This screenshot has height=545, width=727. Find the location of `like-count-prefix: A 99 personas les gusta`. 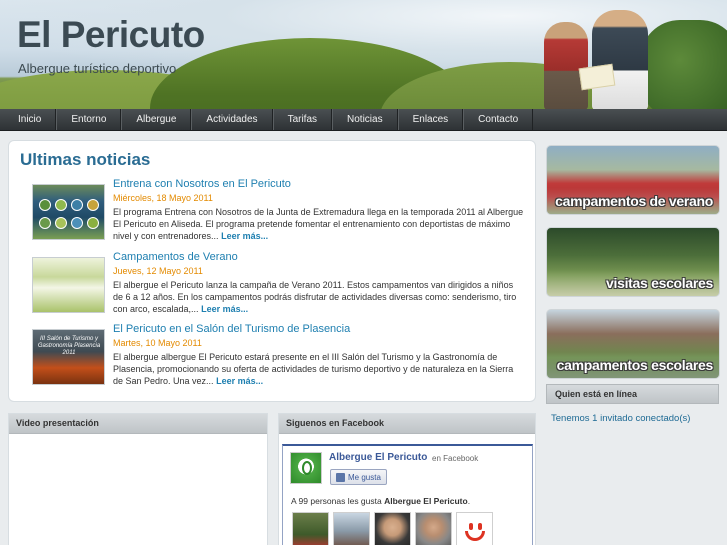

like-count-prefix: A 99 personas les gusta is located at coordinates (338, 501).